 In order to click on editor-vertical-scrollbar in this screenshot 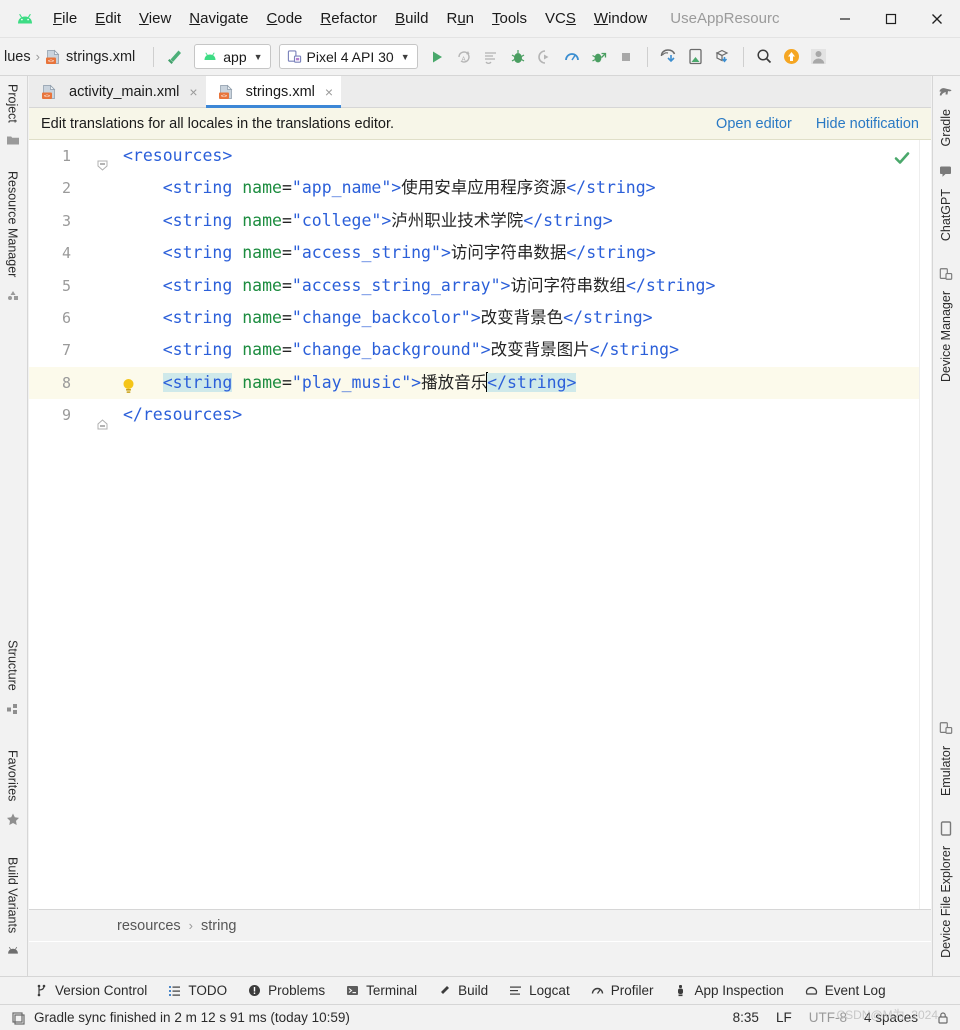, I will do `click(925, 524)`.